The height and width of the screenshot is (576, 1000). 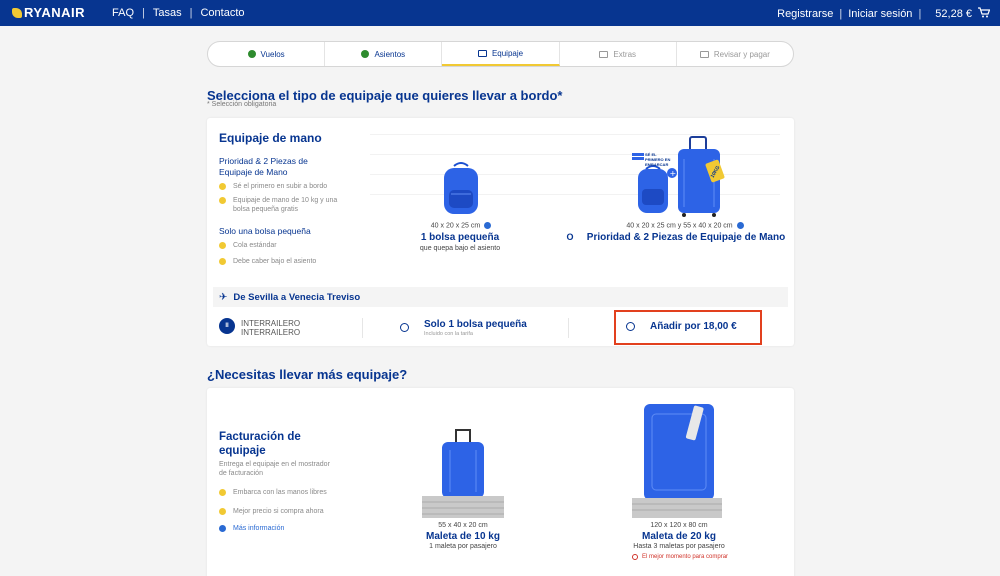 What do you see at coordinates (127, 13) in the screenshot?
I see `nav-faq: FAQ` at bounding box center [127, 13].